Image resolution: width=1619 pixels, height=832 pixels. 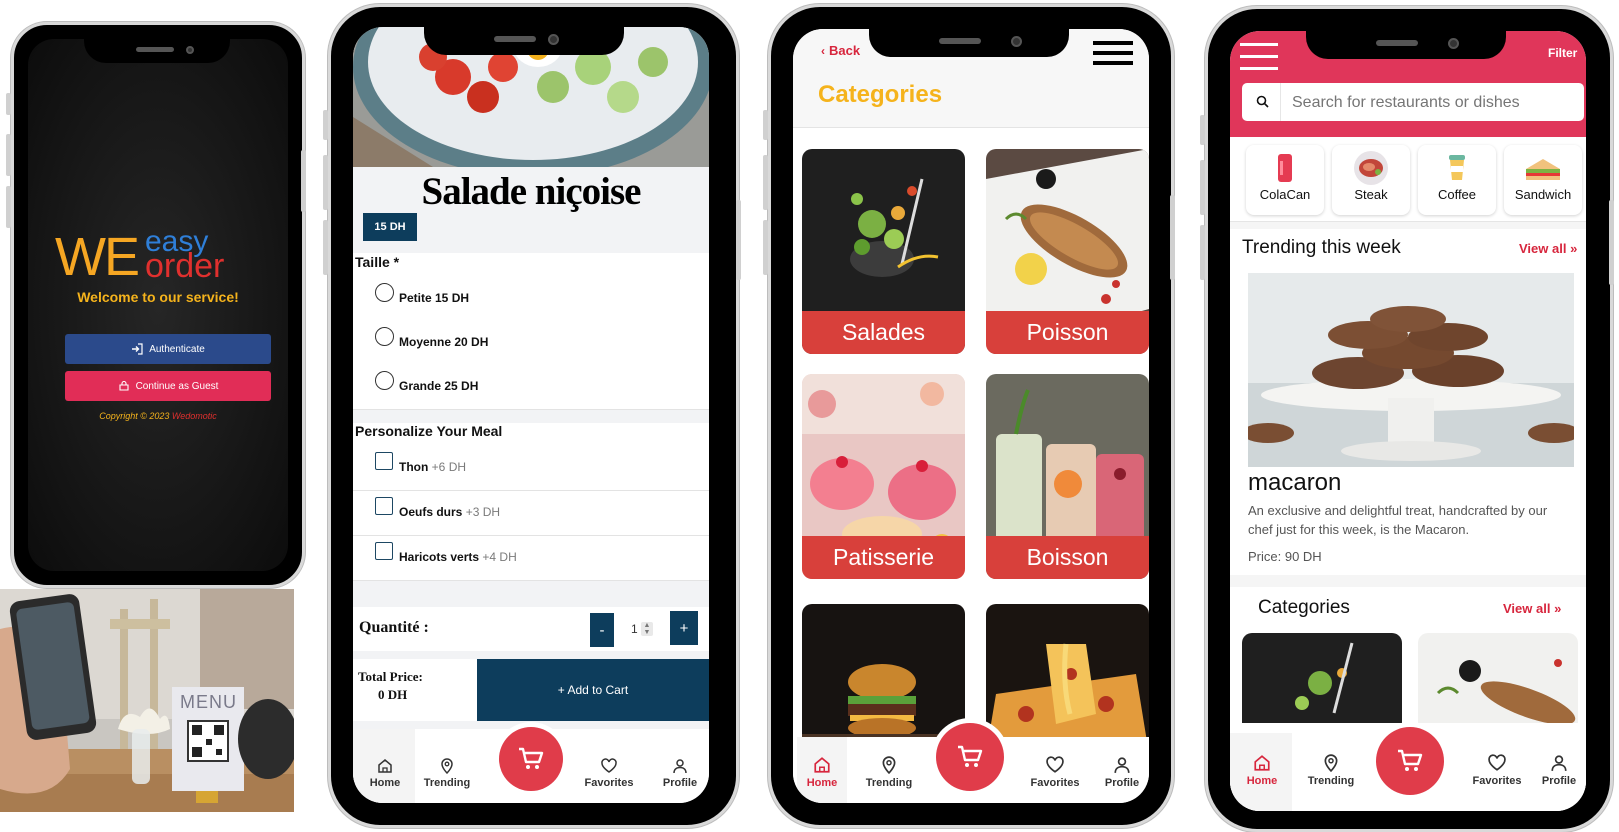 What do you see at coordinates (1285, 168) in the screenshot?
I see `cola-can-icon` at bounding box center [1285, 168].